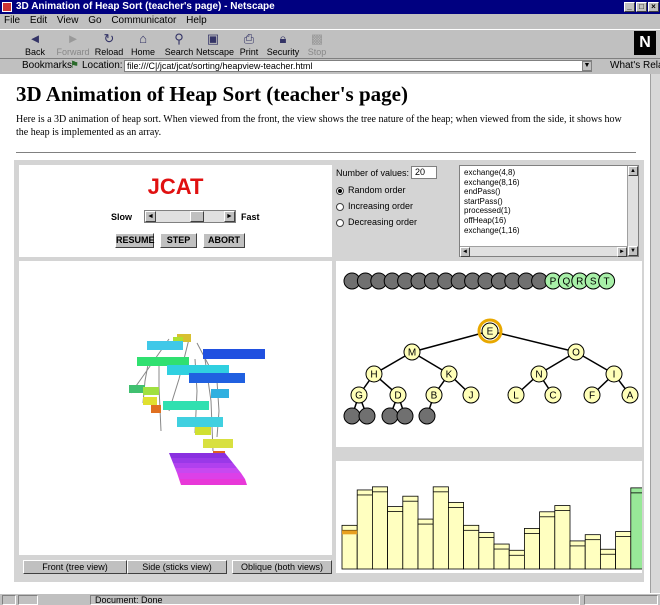 This screenshot has height=605, width=660. Describe the element at coordinates (632, 211) in the screenshot. I see `log-vertical-scrollbar: ▲ ▼` at that location.